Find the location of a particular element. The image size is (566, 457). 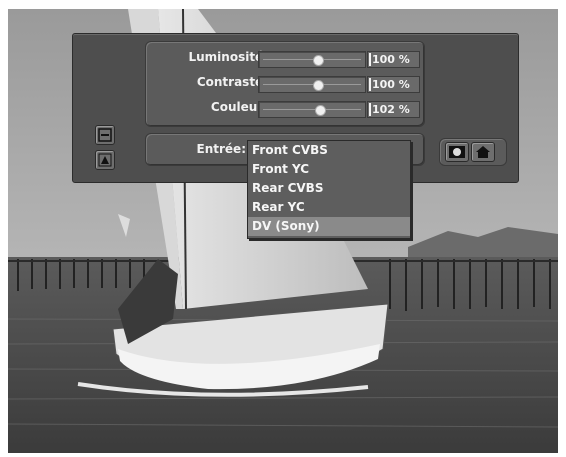

side-button-bottom is located at coordinates (105, 160).